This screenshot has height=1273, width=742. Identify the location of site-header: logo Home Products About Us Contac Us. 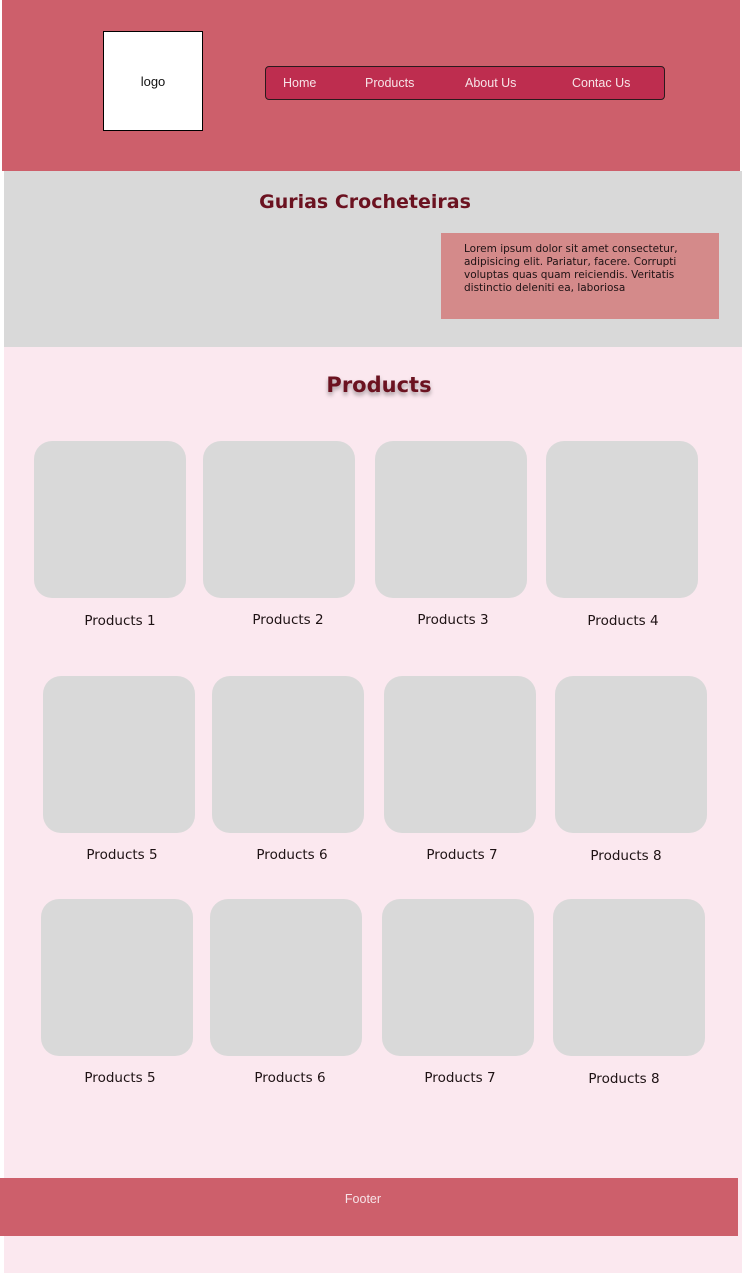
(371, 85).